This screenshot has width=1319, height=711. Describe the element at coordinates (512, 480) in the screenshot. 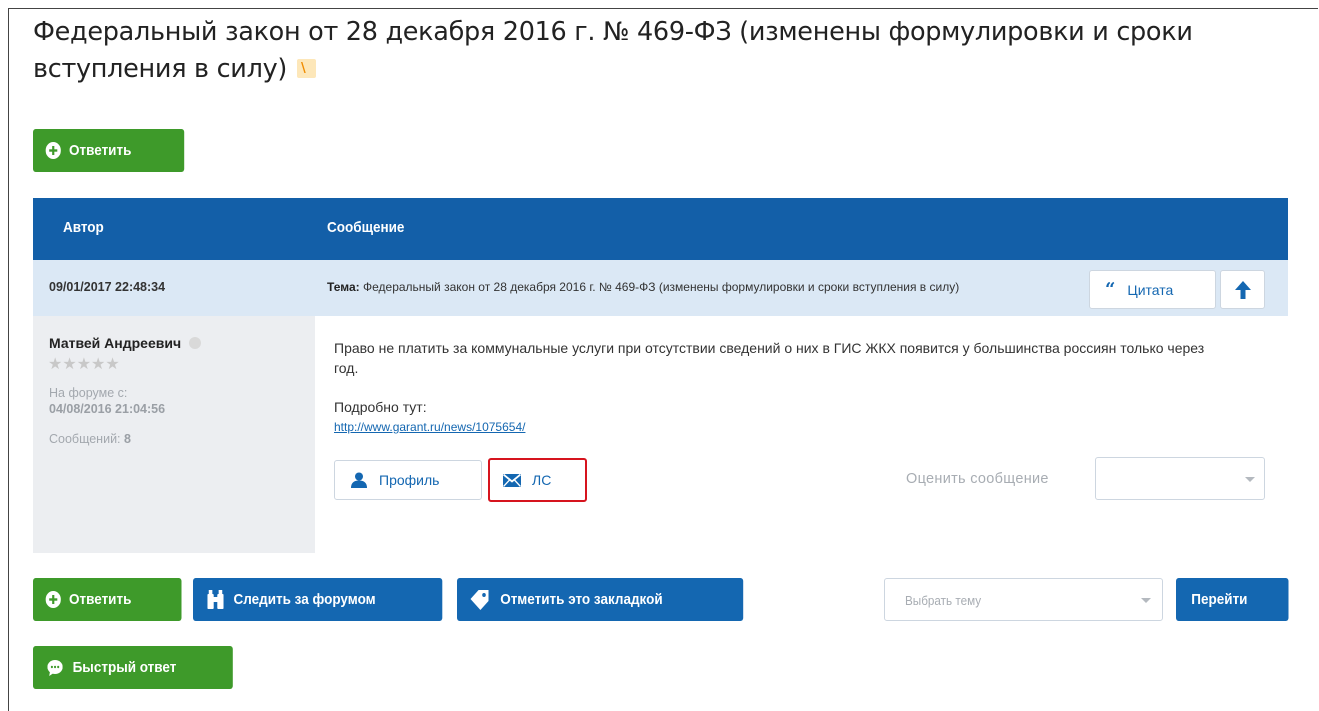

I see `envelope-icon` at that location.